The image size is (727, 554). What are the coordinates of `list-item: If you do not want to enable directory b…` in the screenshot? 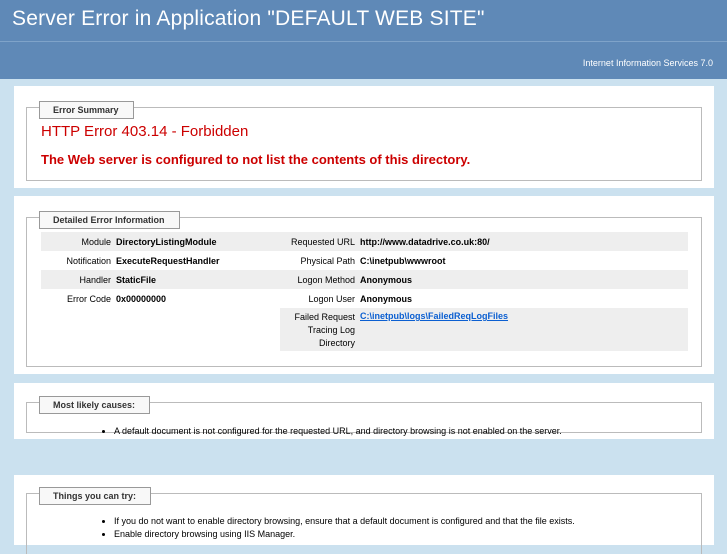 It's located at (344, 521).